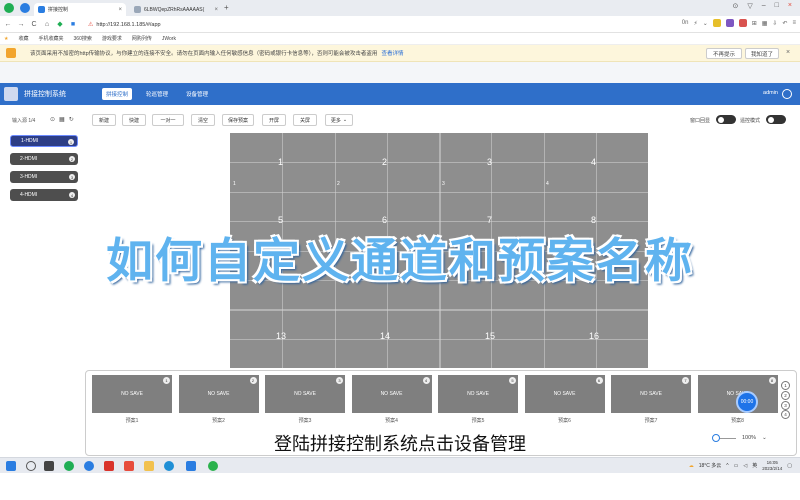  What do you see at coordinates (747, 402) in the screenshot?
I see `timer-fab-button: 00:00` at bounding box center [747, 402].